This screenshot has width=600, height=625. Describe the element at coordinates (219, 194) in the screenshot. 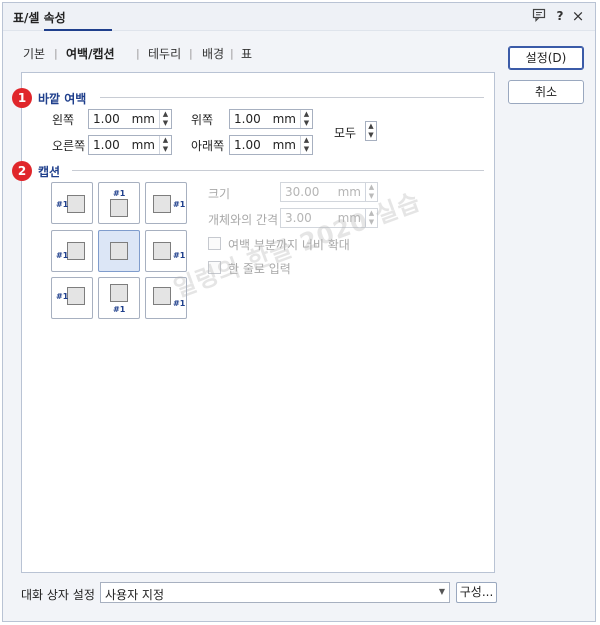

I see `caption-size-label: 크기` at that location.